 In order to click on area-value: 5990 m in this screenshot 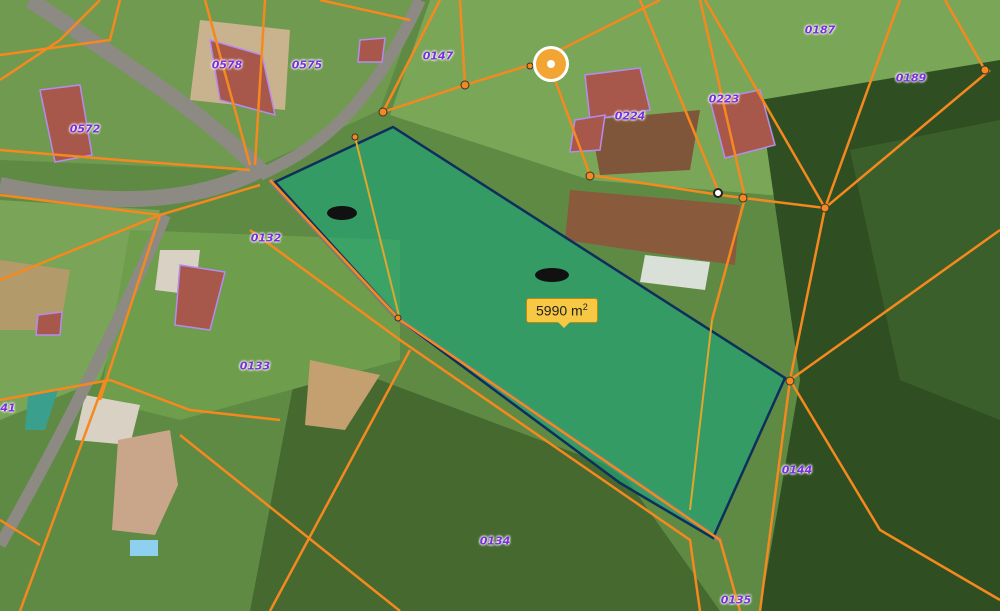, I will do `click(559, 310)`.